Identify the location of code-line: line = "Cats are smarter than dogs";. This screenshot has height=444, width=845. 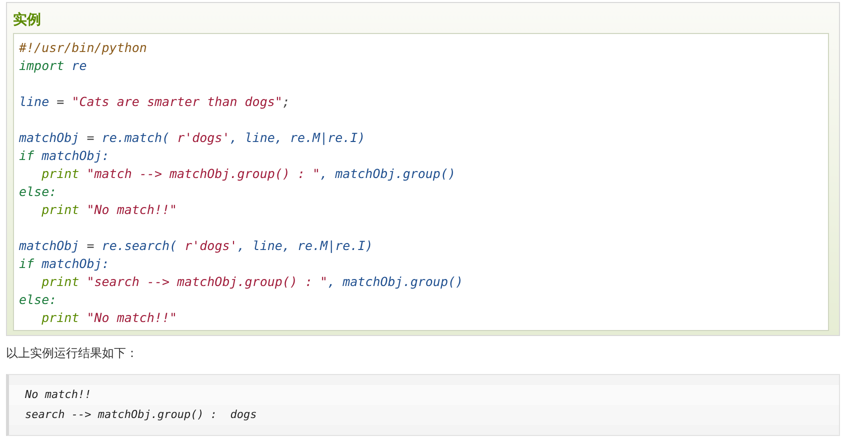
(154, 101).